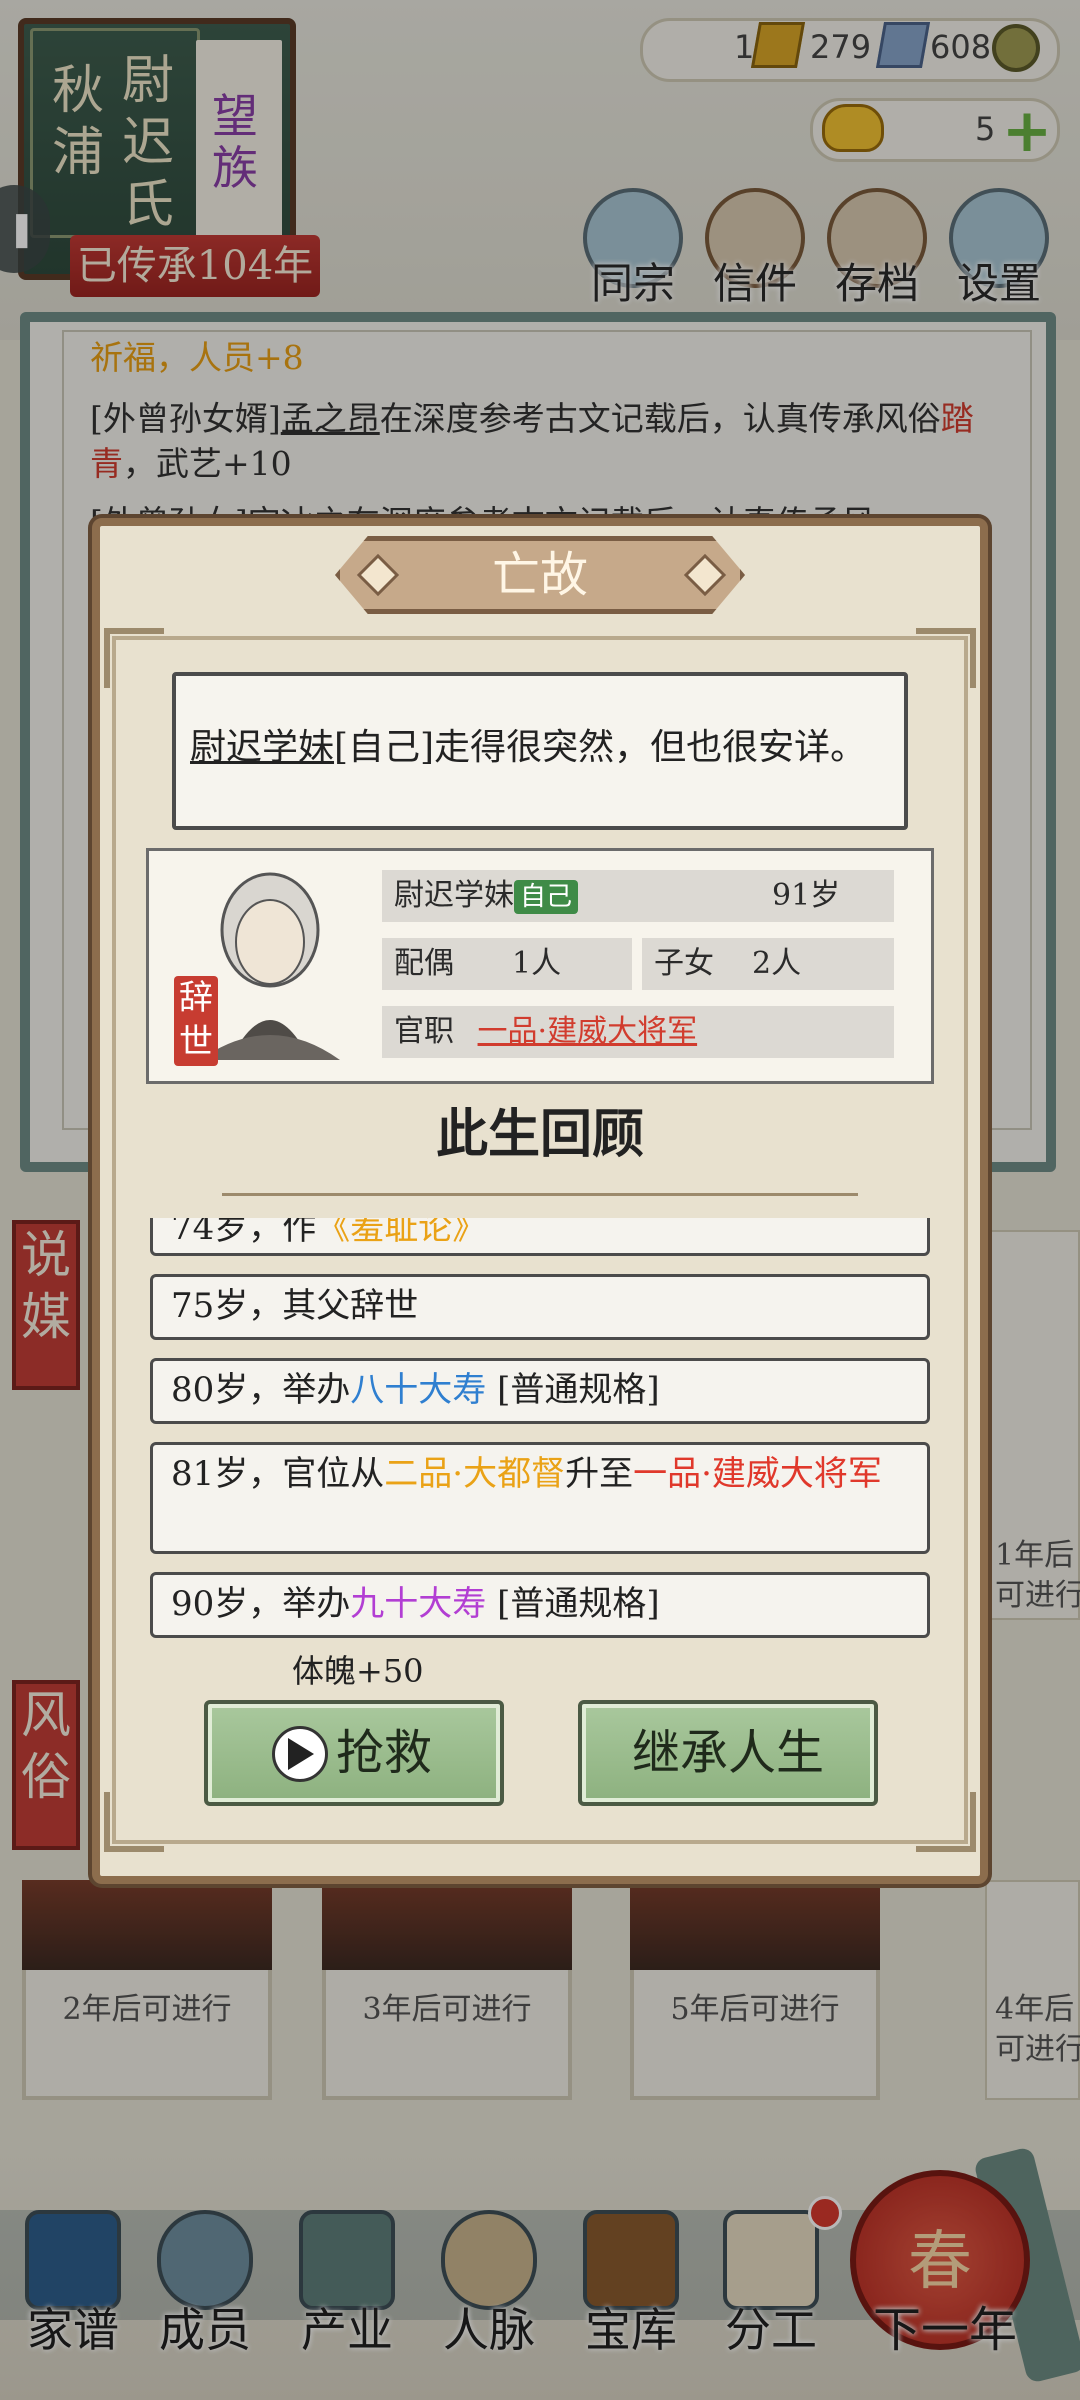 Image resolution: width=1080 pixels, height=2400 pixels. Describe the element at coordinates (777, 963) in the screenshot. I see `children-count: 2人` at that location.